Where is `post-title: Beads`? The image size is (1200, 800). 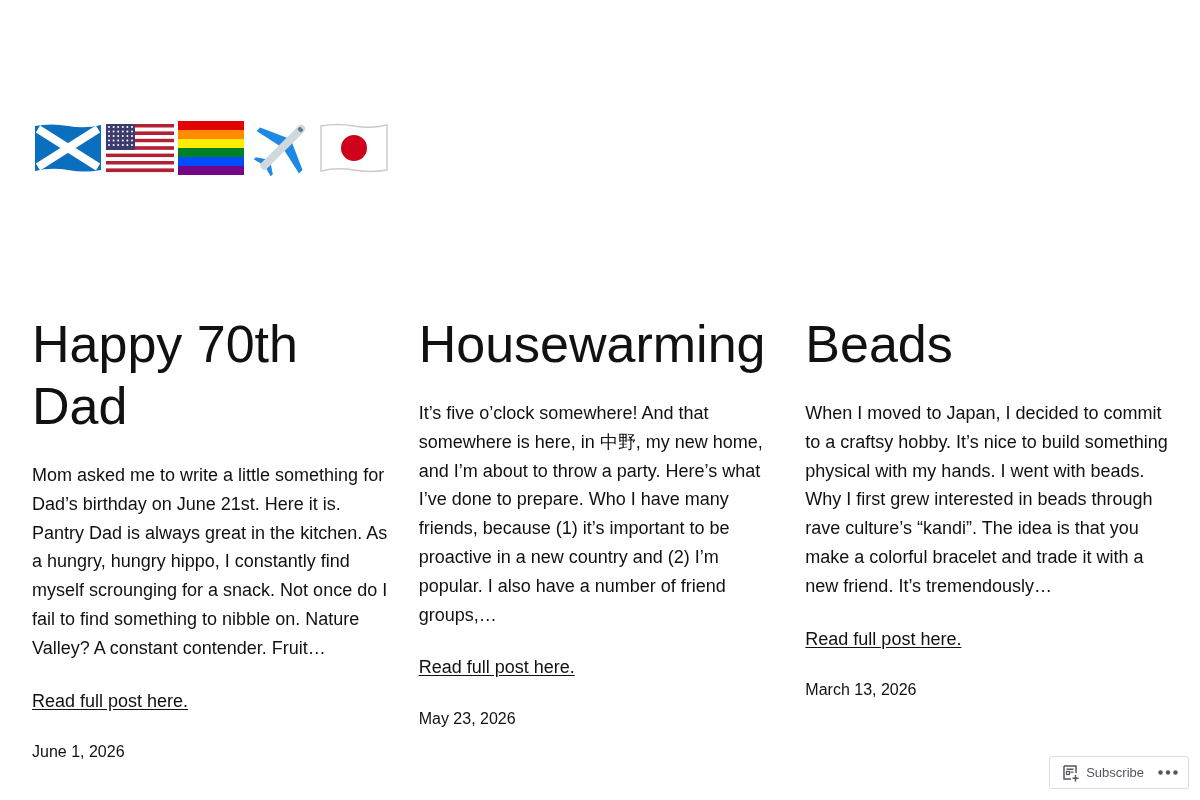 post-title: Beads is located at coordinates (879, 344).